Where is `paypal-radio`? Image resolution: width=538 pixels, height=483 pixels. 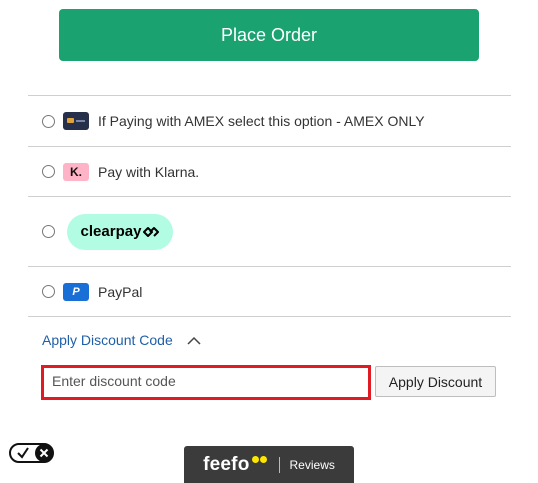
paypal-radio is located at coordinates (48, 291).